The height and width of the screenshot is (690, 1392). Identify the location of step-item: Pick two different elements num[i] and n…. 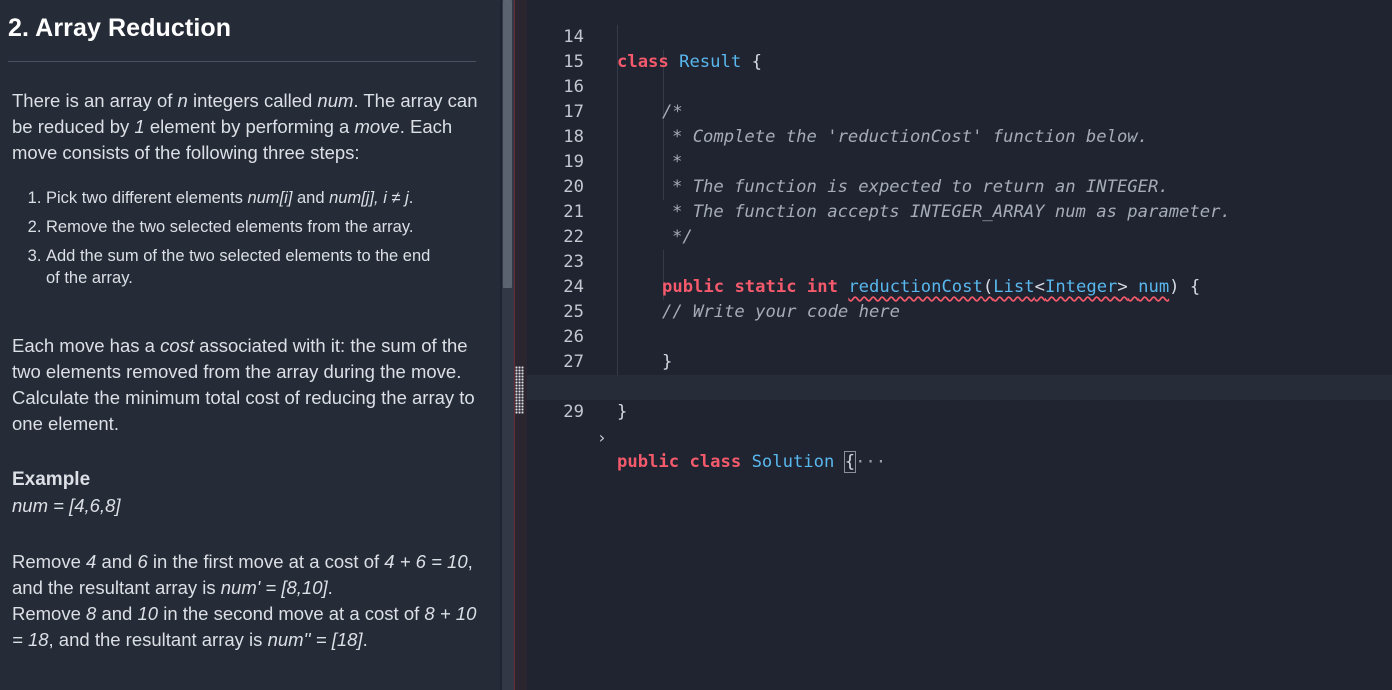
(264, 198).